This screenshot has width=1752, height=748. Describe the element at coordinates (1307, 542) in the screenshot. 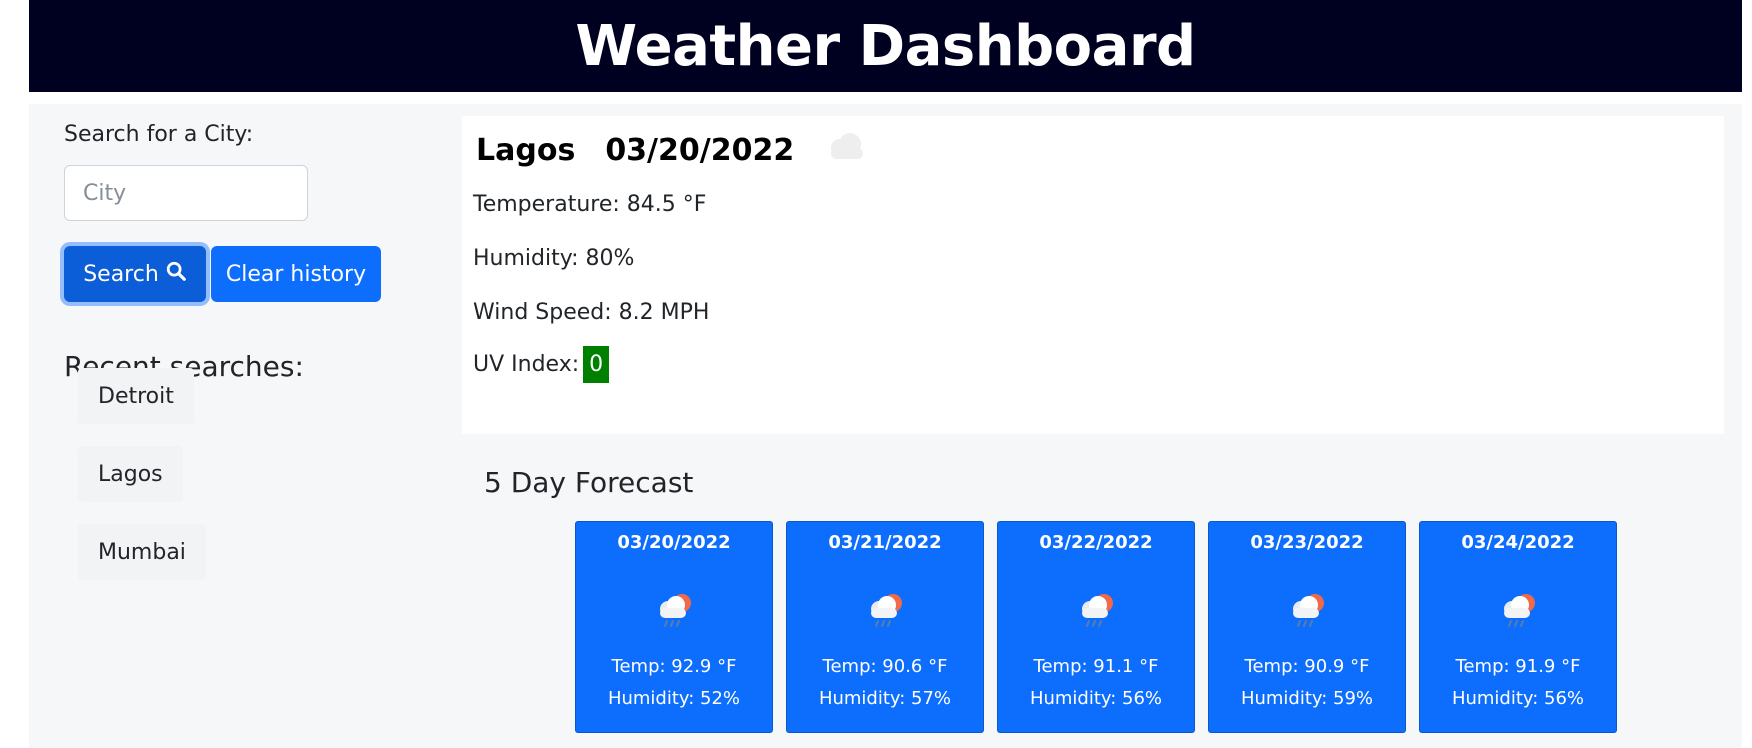

I see `forecast-date: 03/23/2022` at that location.